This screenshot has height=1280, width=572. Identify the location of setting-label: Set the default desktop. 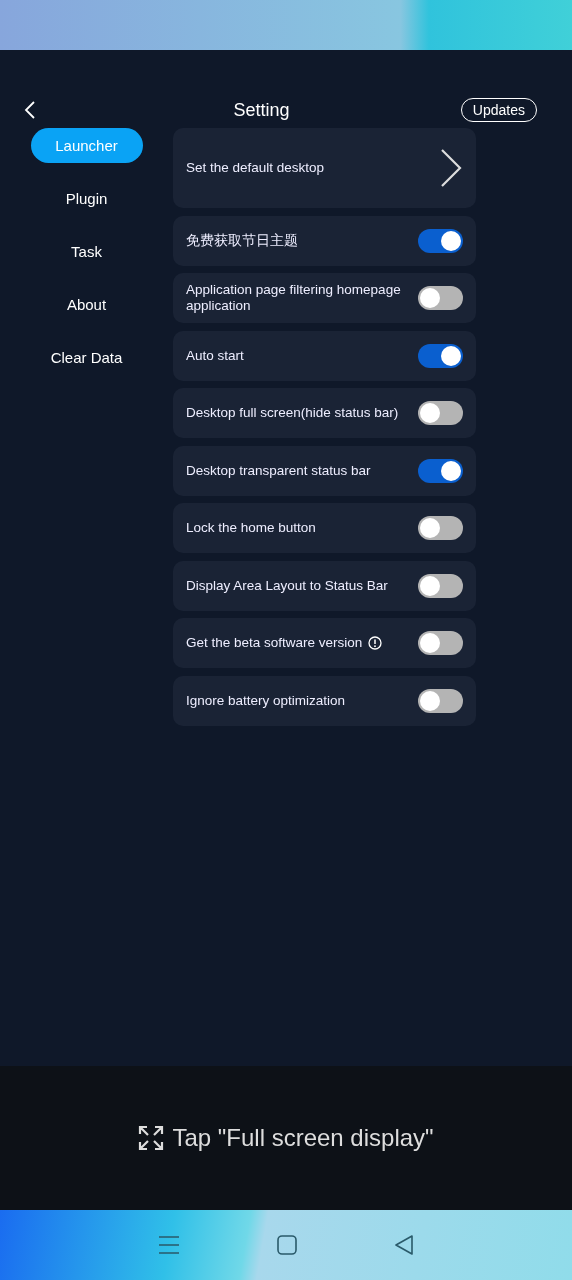
(255, 168).